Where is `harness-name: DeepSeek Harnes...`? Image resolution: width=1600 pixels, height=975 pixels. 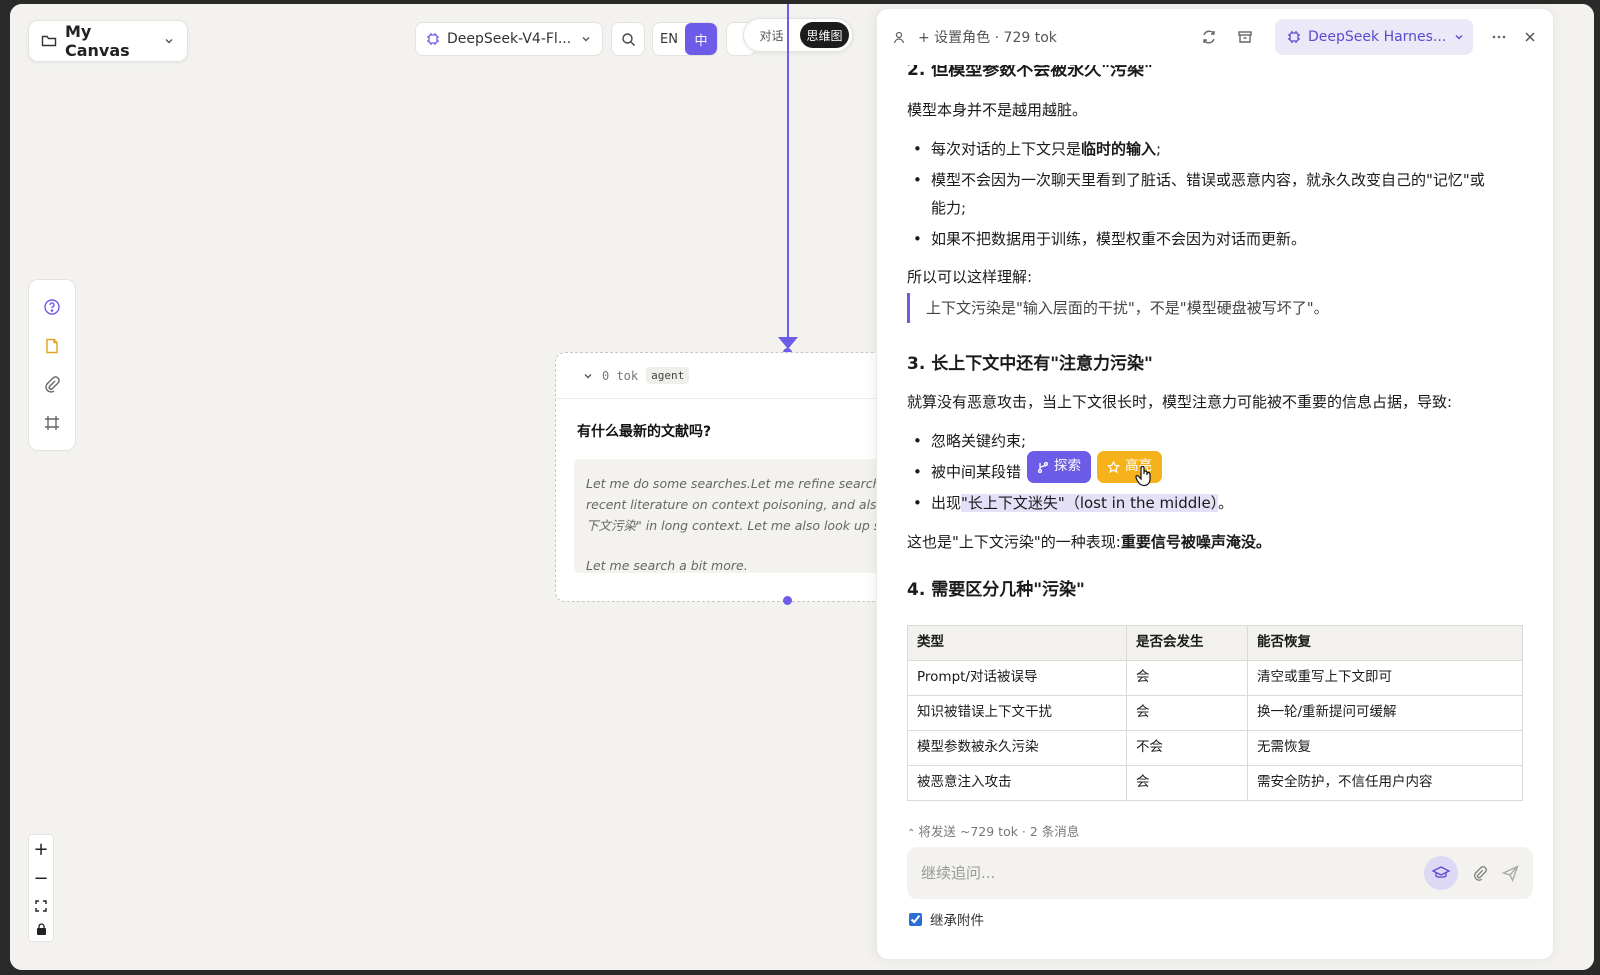
harness-name: DeepSeek Harnes... is located at coordinates (1377, 37).